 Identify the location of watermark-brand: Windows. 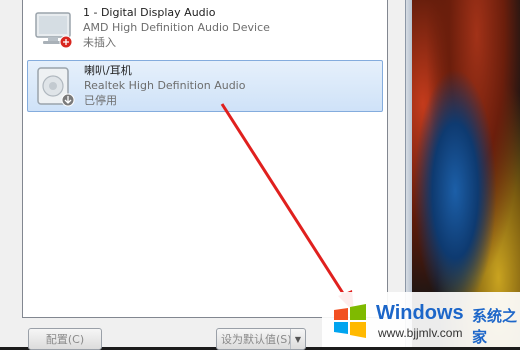
(420, 313).